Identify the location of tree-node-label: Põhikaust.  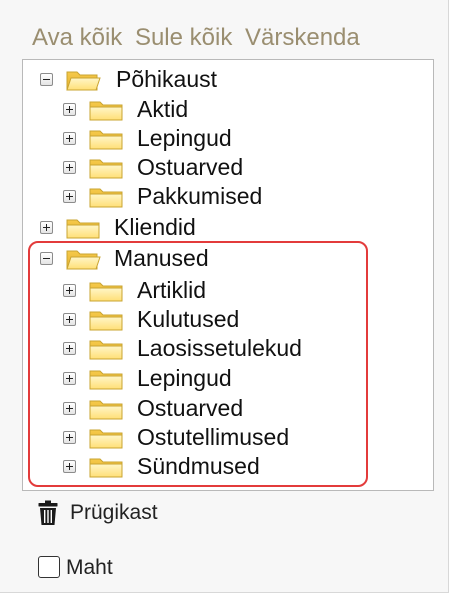
(167, 79).